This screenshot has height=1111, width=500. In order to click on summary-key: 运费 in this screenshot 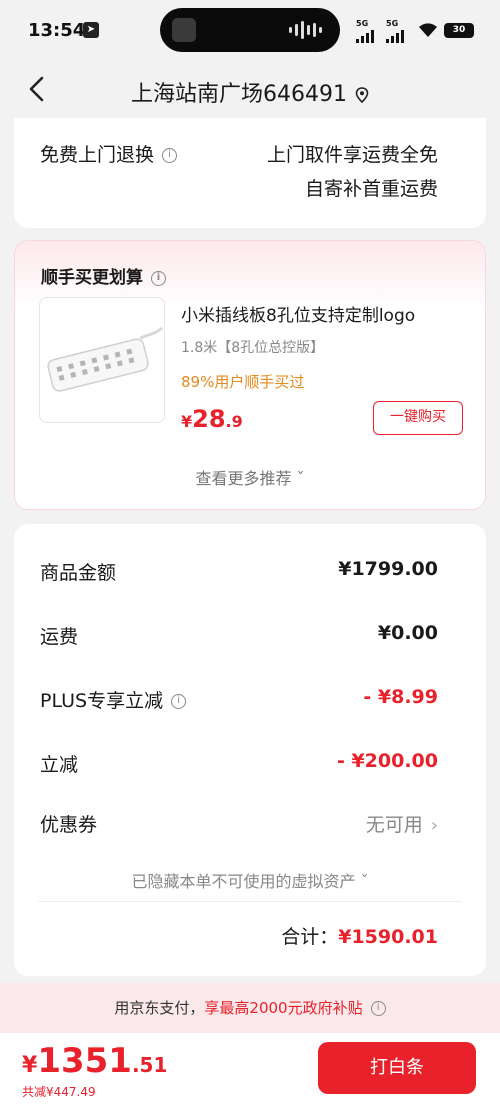, I will do `click(59, 637)`.